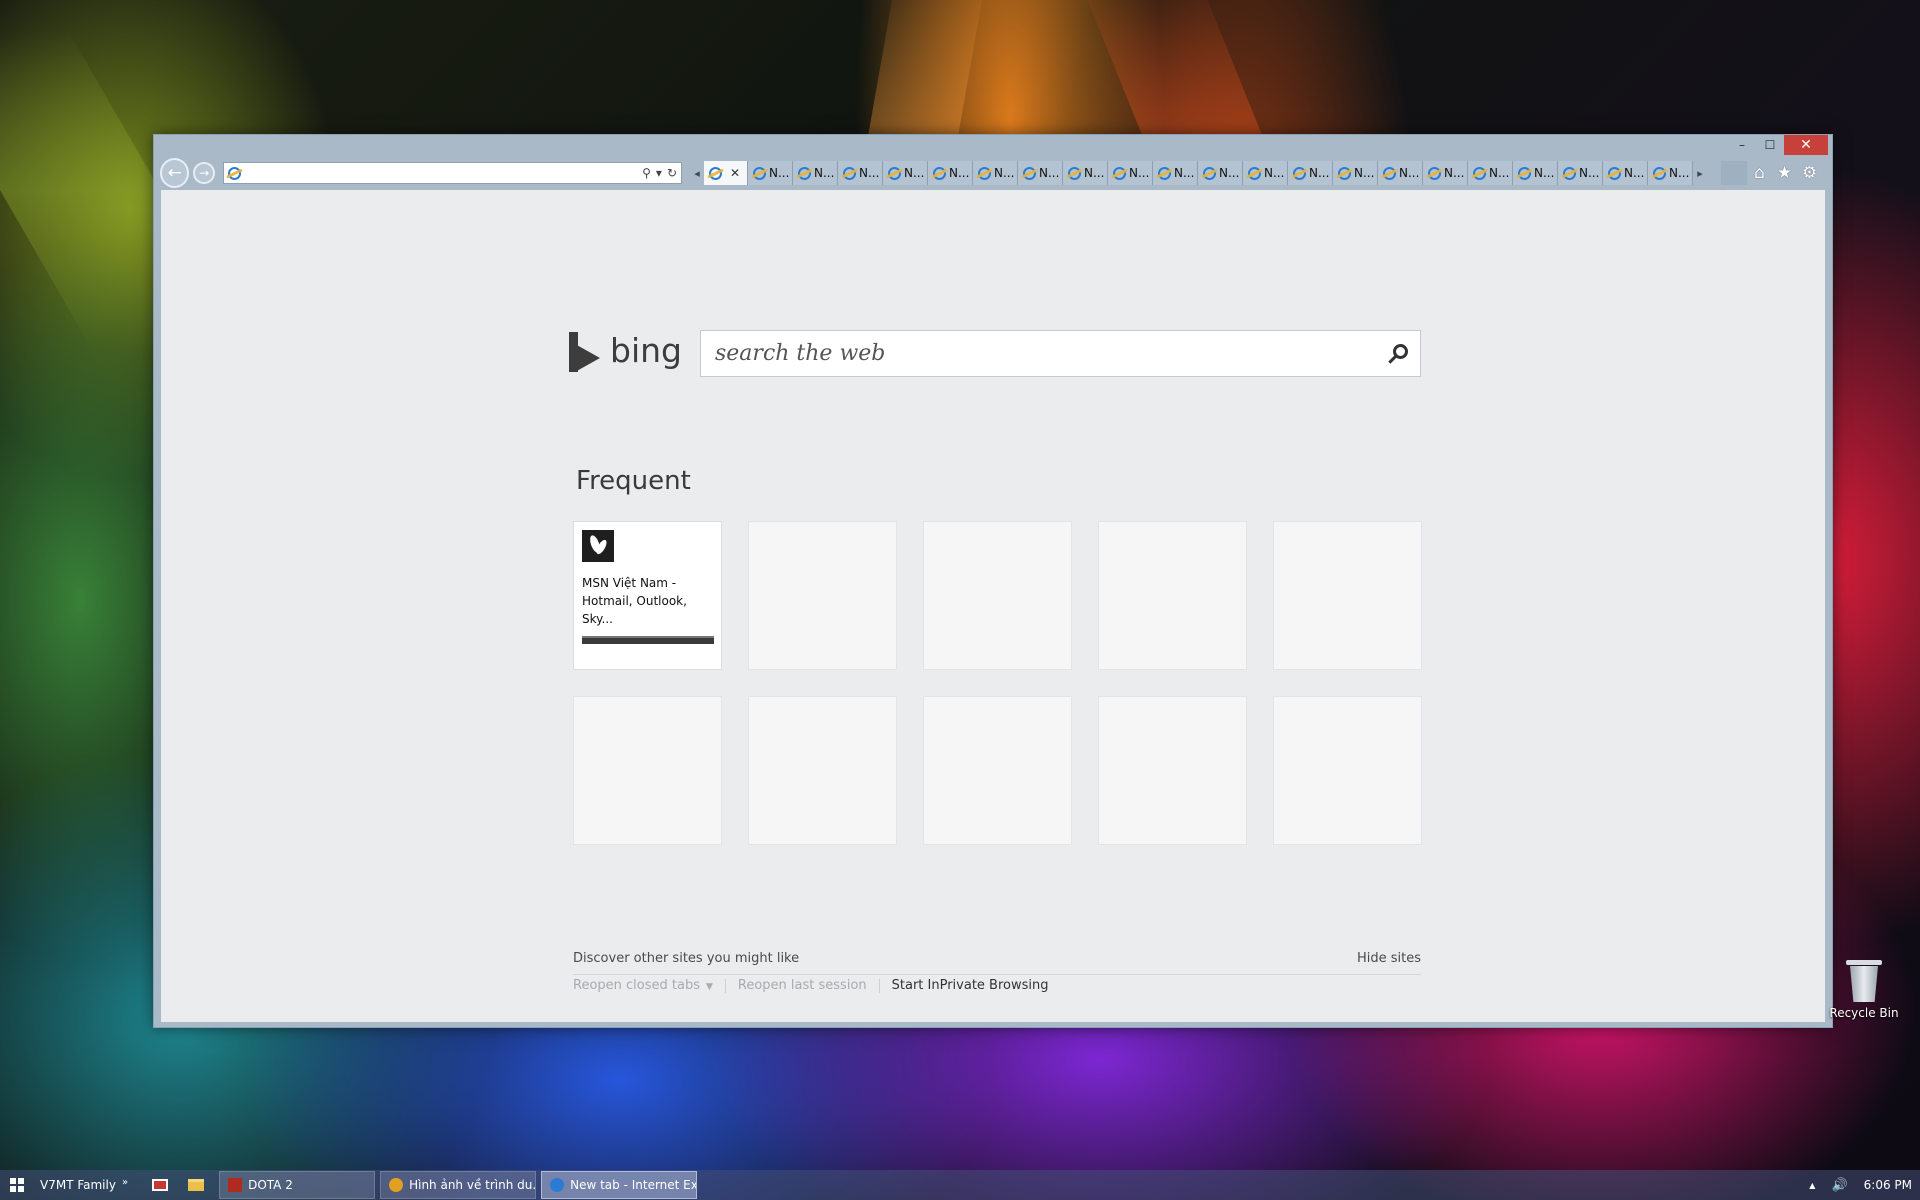  I want to click on reopen-closed-tabs-link: Reopen closed tabs ▼, so click(643, 985).